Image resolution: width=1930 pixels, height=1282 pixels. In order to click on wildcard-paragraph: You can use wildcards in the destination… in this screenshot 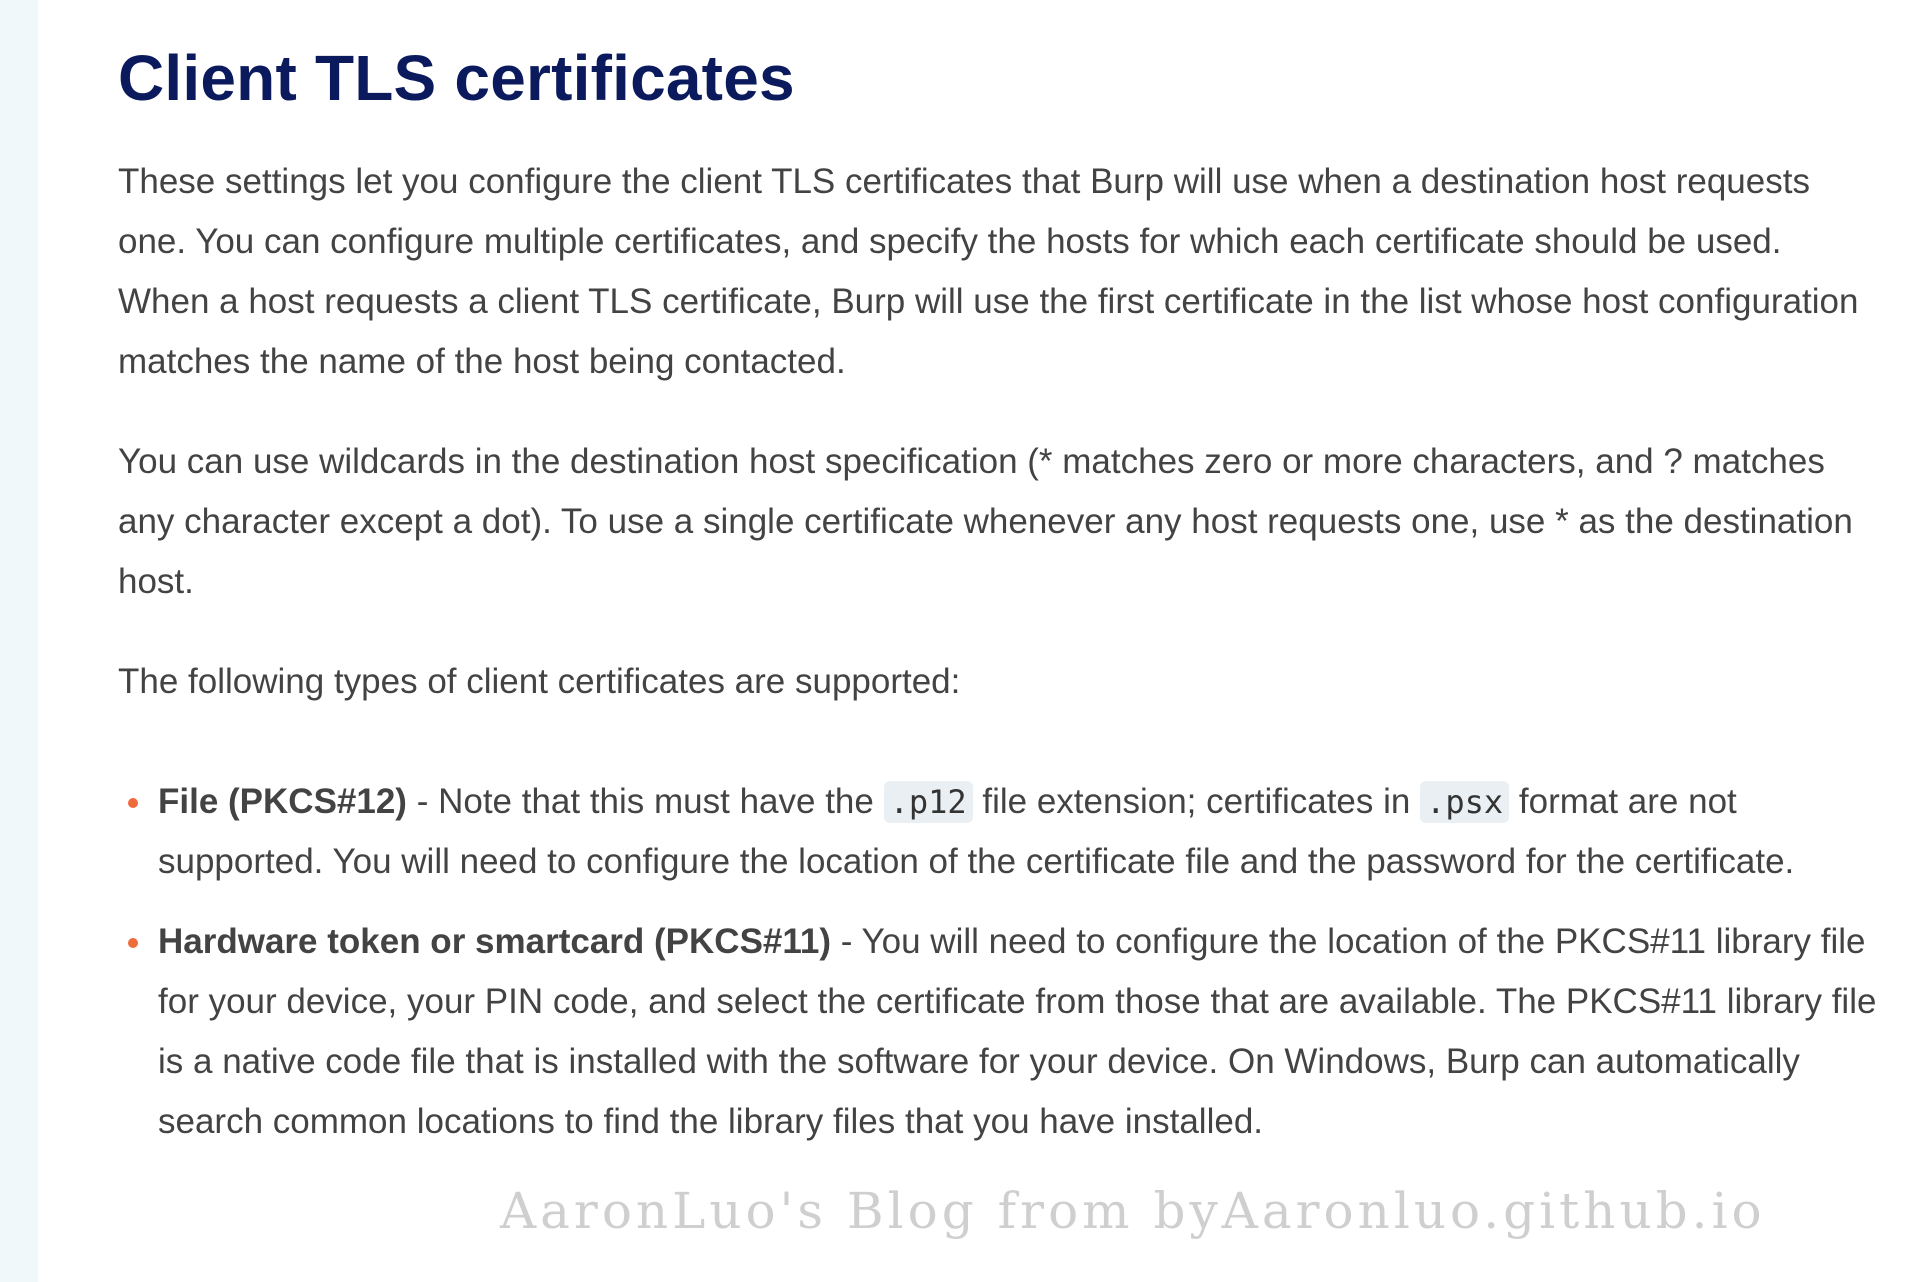, I will do `click(985, 521)`.